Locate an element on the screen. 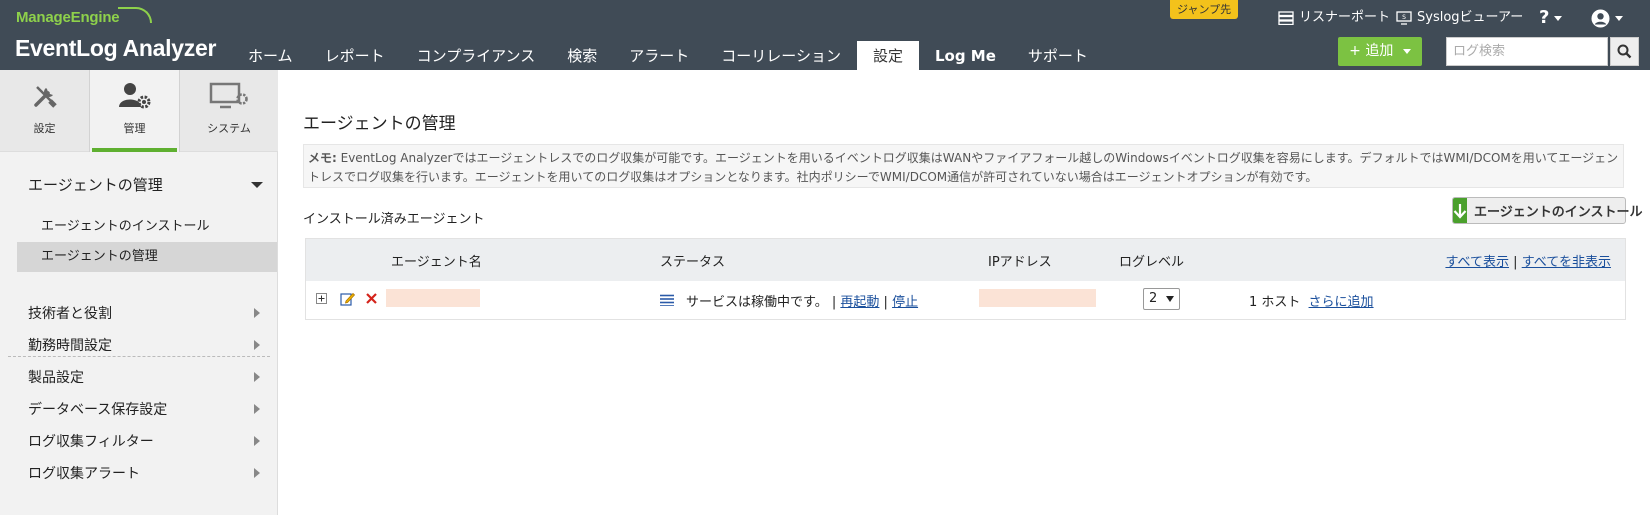 This screenshot has width=1650, height=515. table-row: サービスは稼働中です。 | 再起動 | 停止 2 1 ホスト さらに追加 is located at coordinates (965, 300).